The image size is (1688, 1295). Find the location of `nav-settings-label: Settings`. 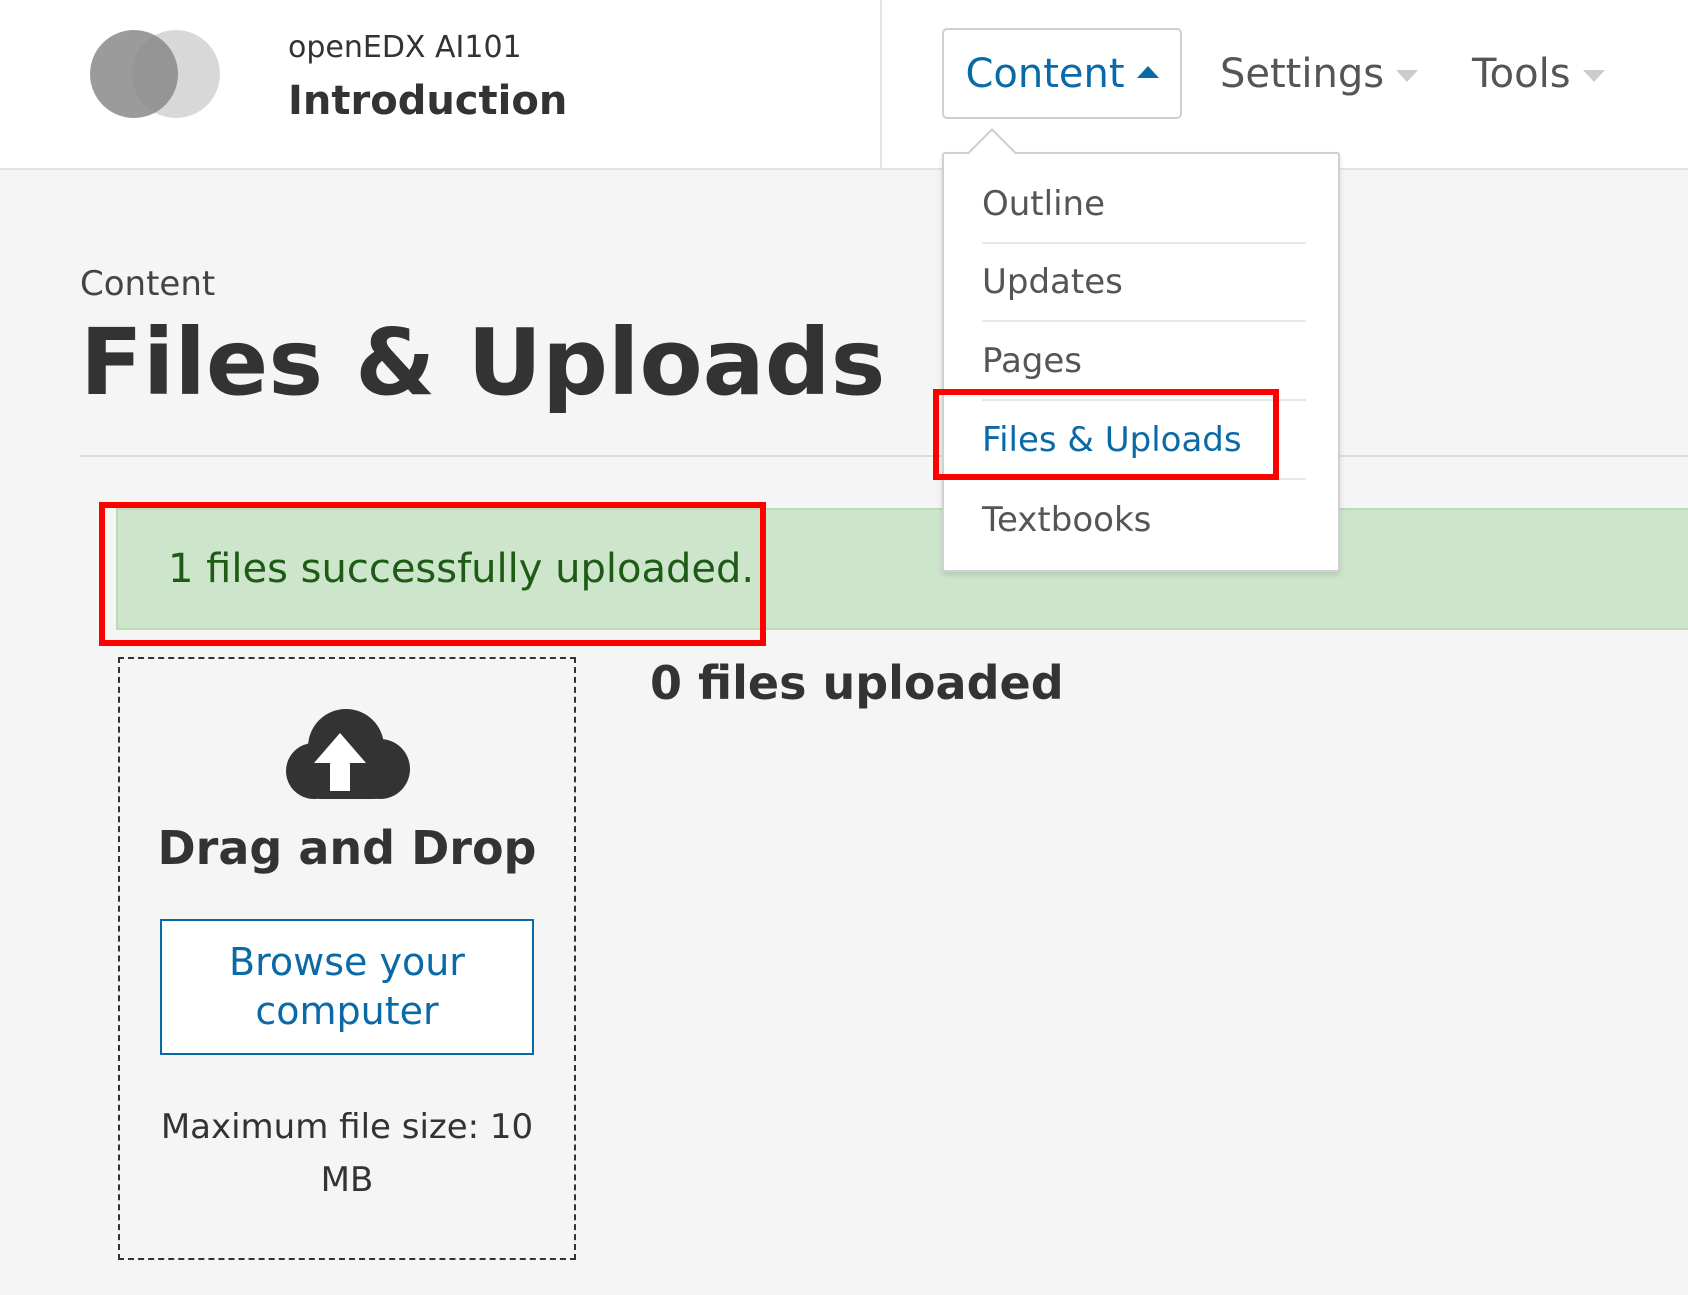

nav-settings-label: Settings is located at coordinates (1302, 73).